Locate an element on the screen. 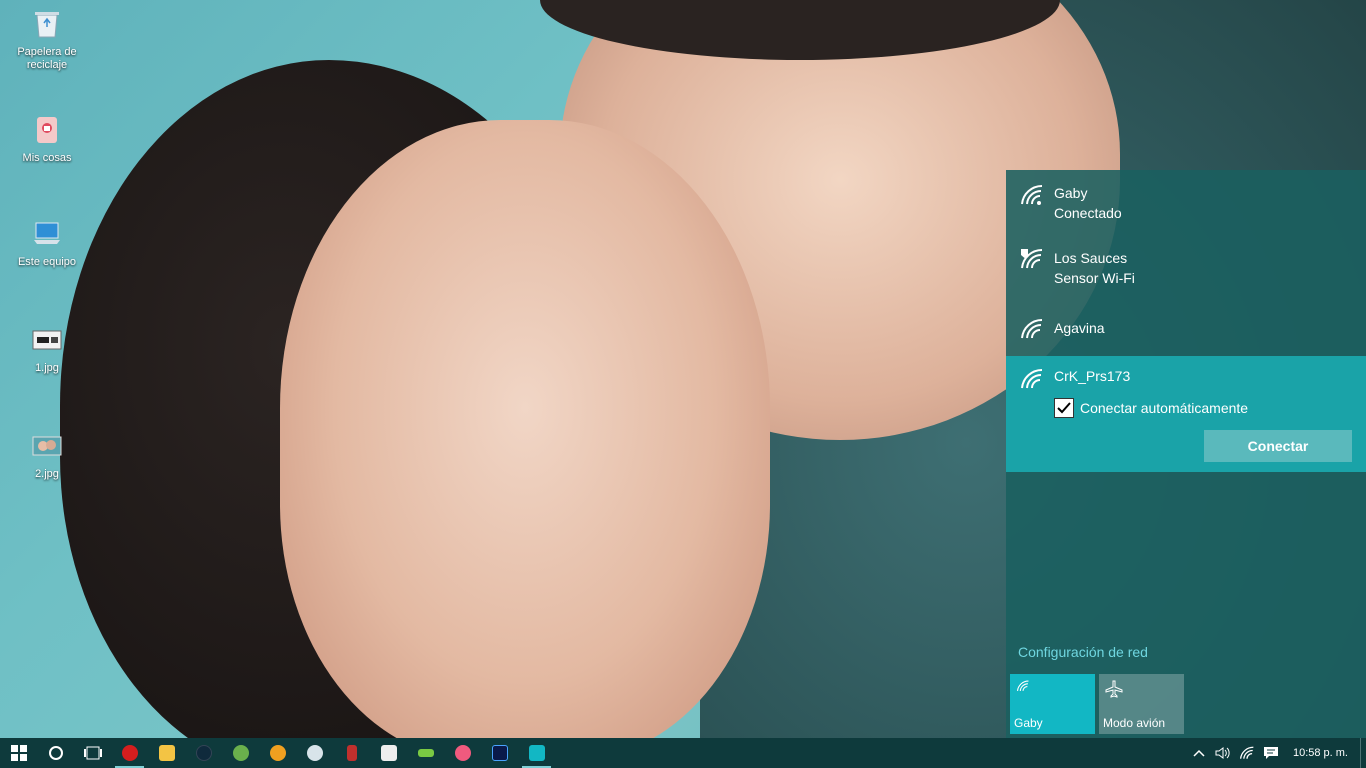  start-button is located at coordinates (18, 753).